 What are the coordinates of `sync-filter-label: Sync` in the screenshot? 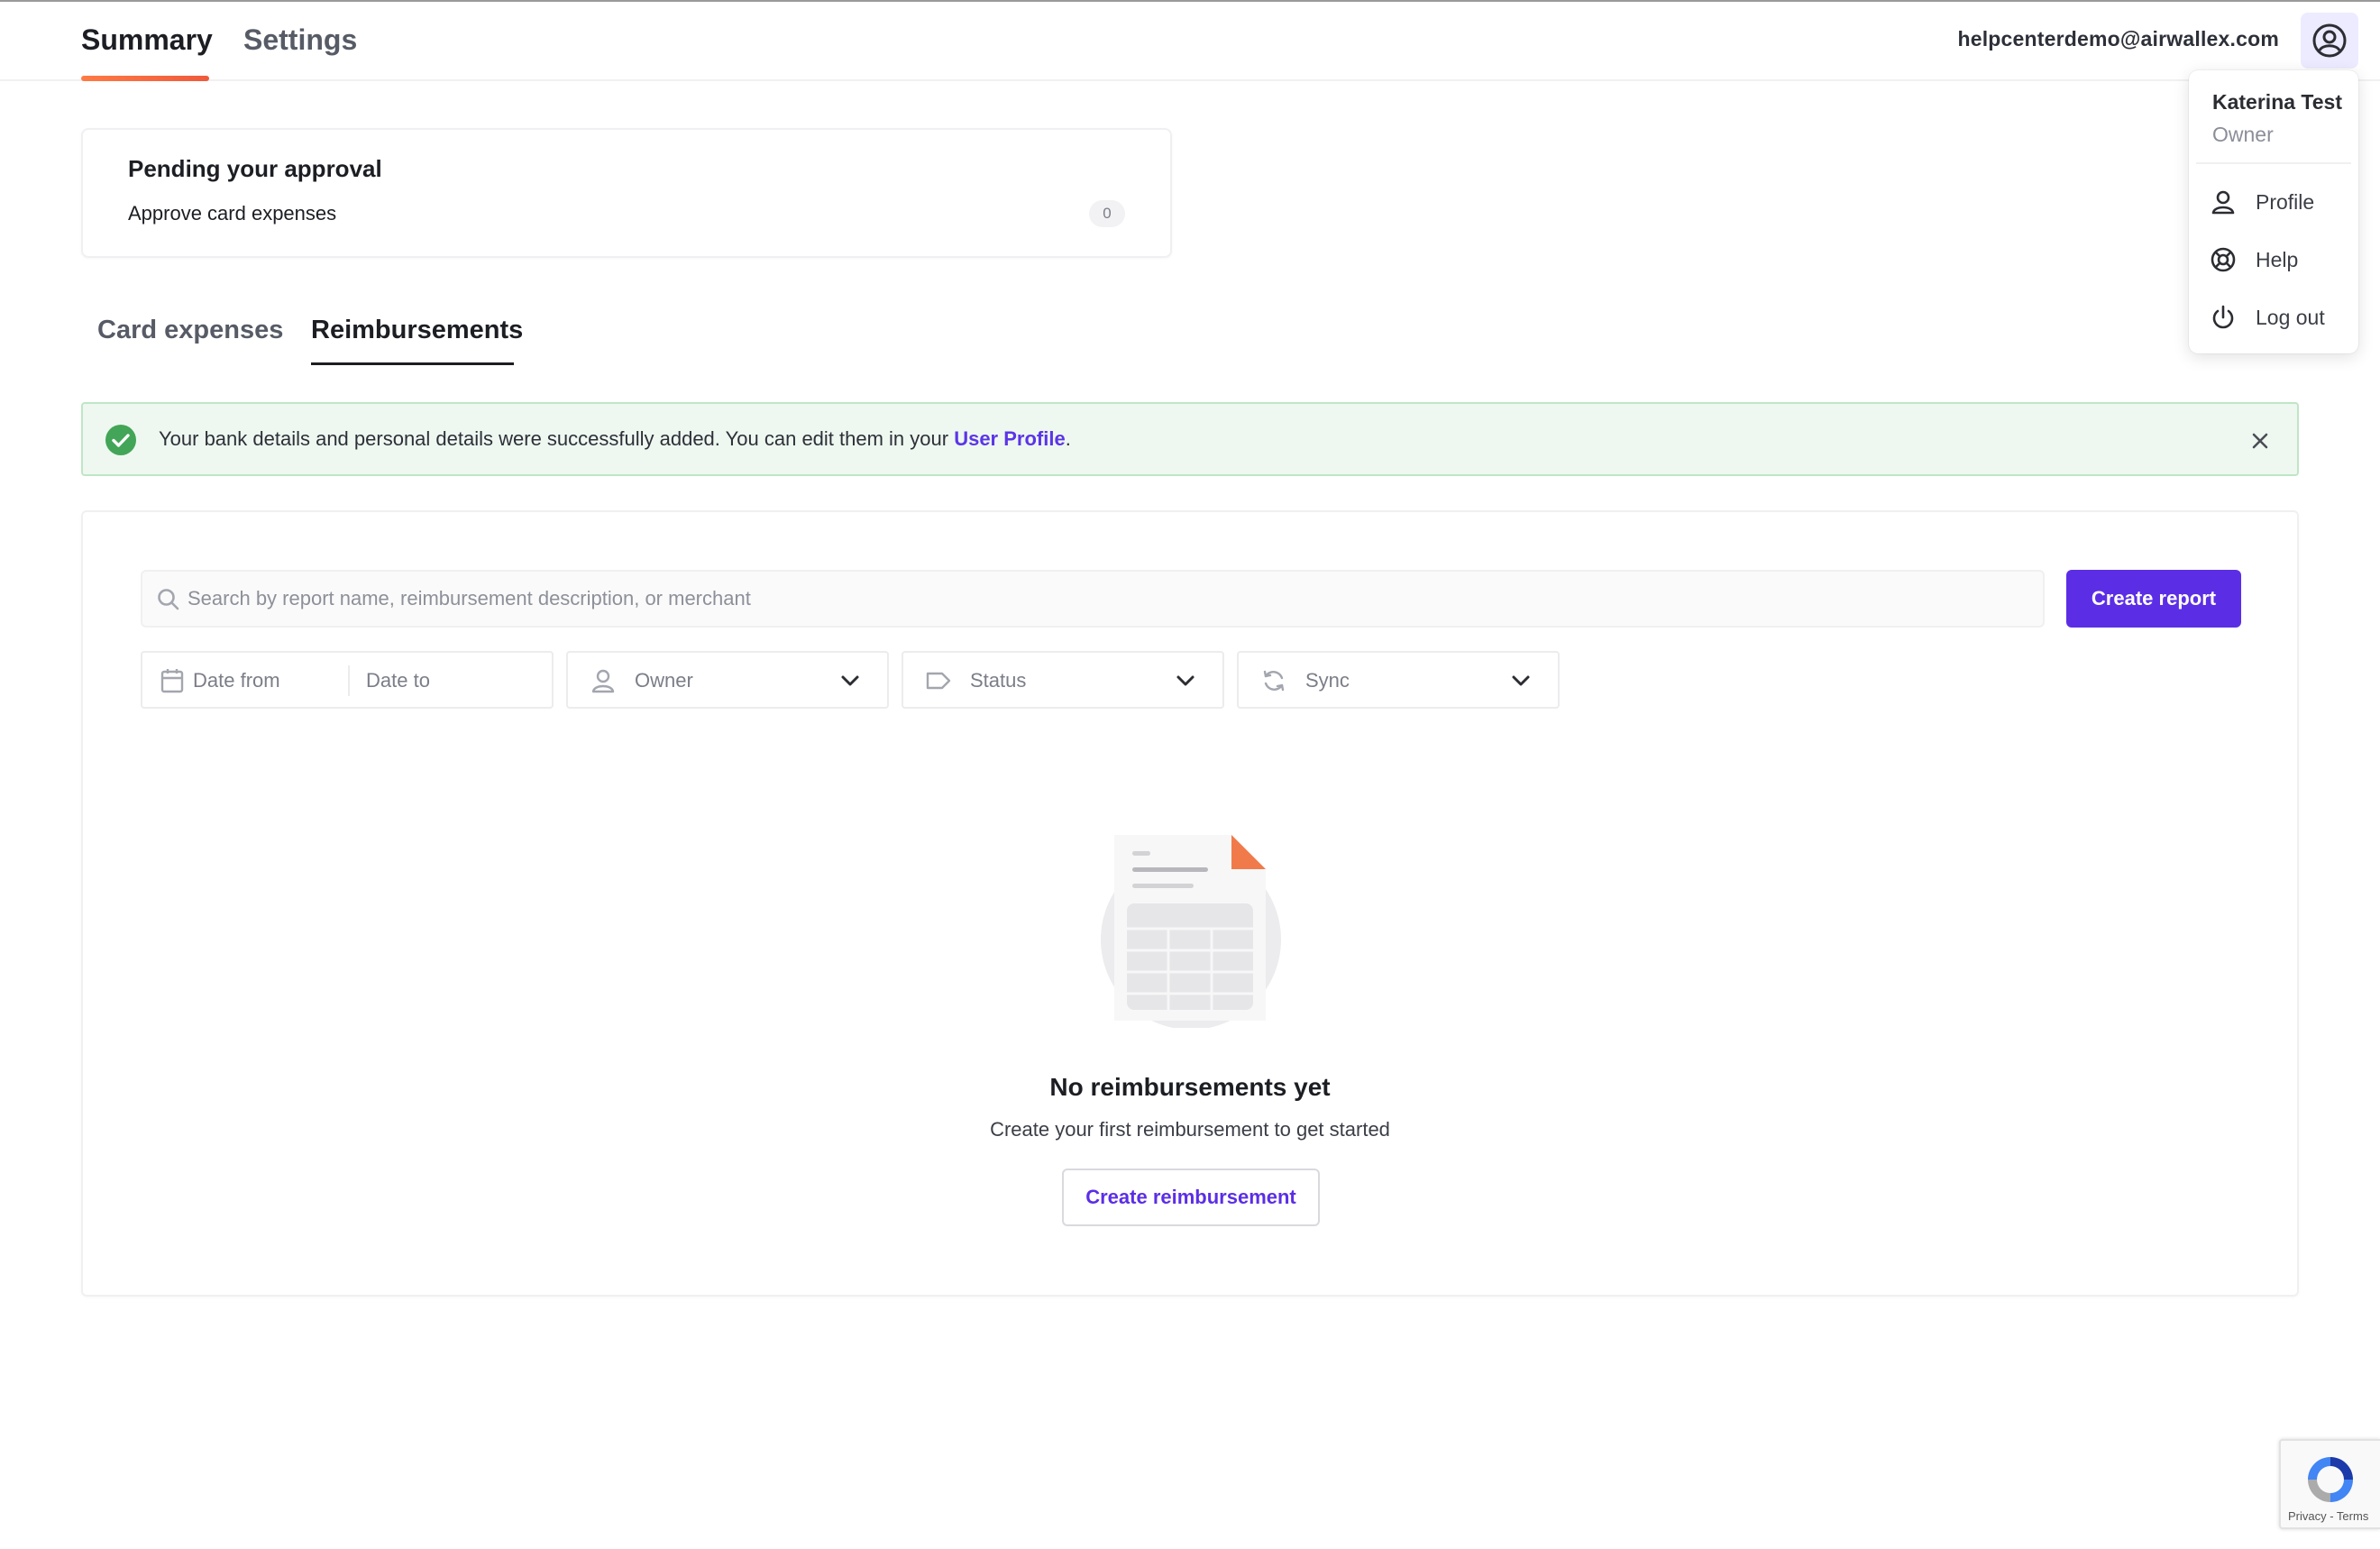 It's located at (1328, 680).